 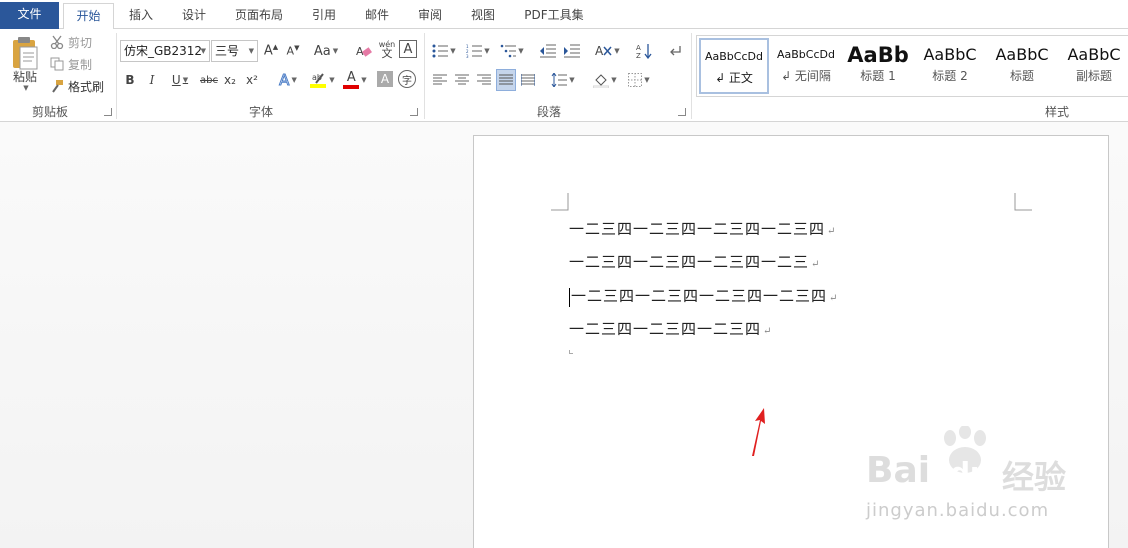 I want to click on tab-insert: 插入, so click(x=141, y=16).